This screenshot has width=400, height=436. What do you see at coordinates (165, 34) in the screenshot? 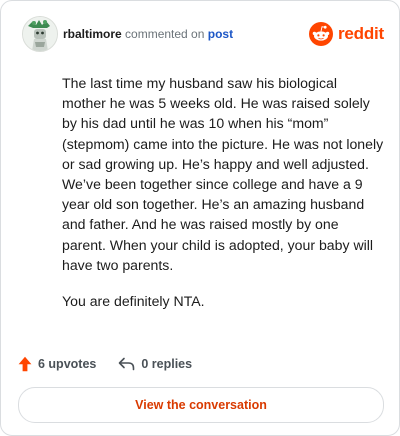
I see `action-text: commented on` at bounding box center [165, 34].